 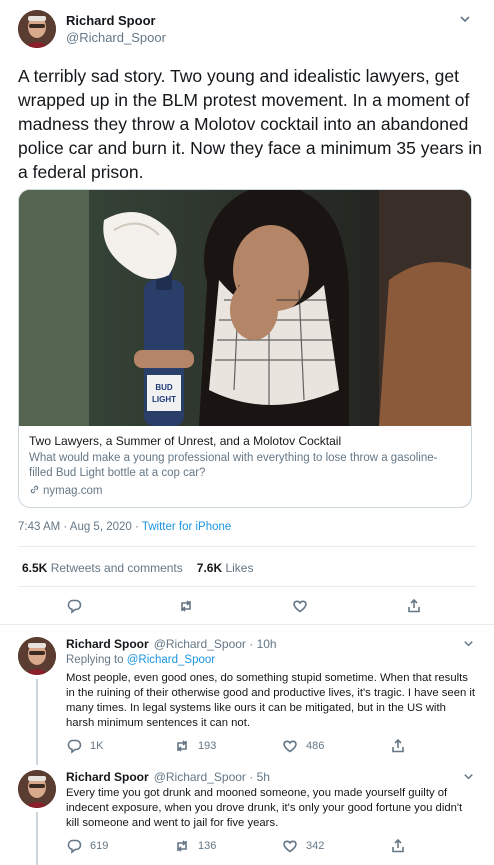 I want to click on author-avatar, so click(x=37, y=29).